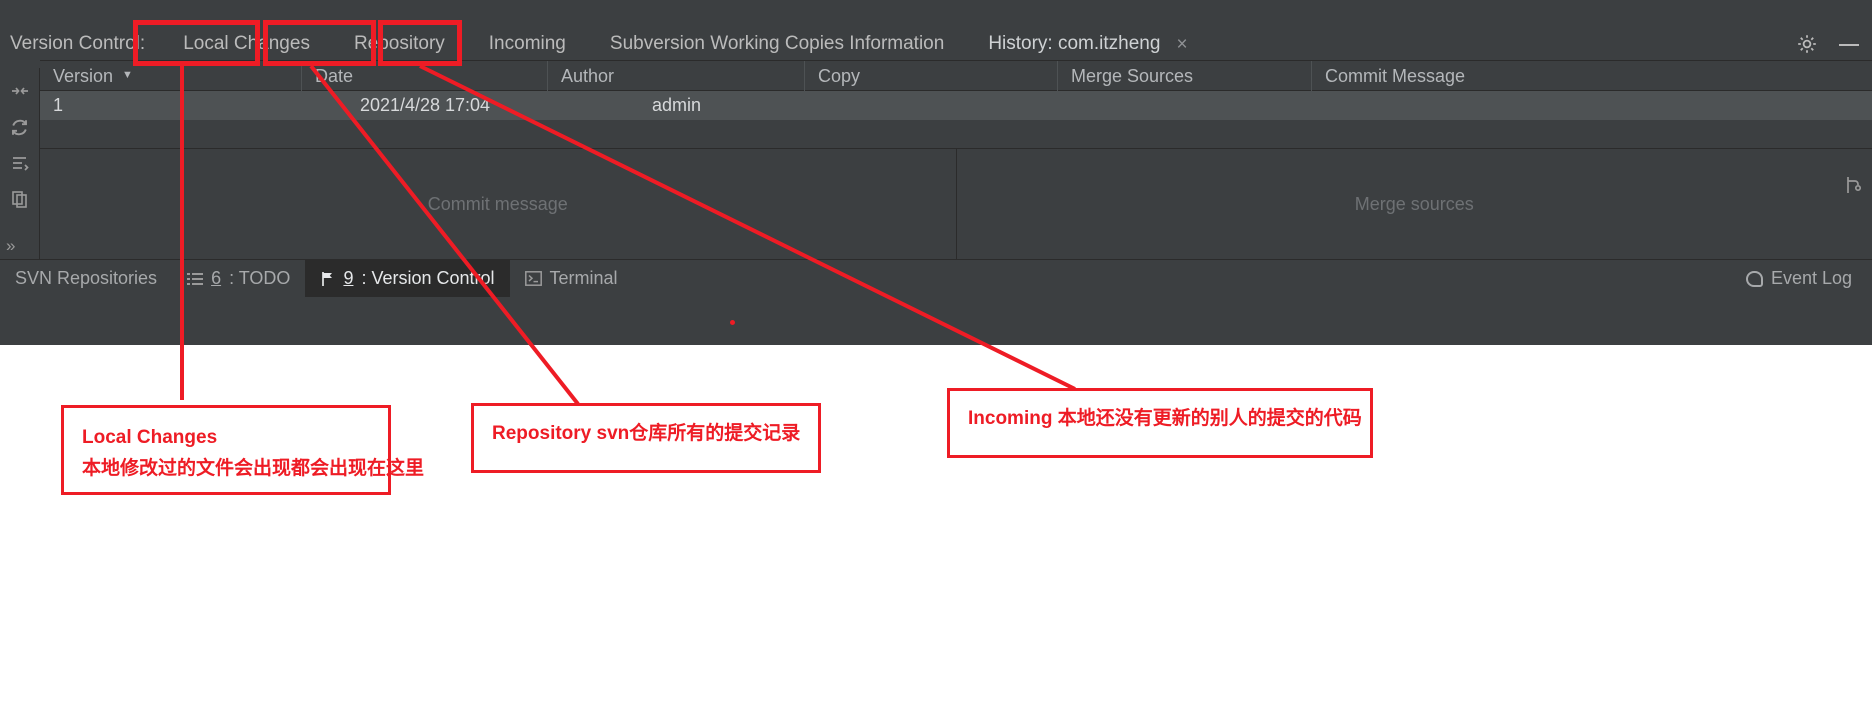 Image resolution: width=1872 pixels, height=706 pixels. What do you see at coordinates (732, 322) in the screenshot?
I see `stray-dot` at bounding box center [732, 322].